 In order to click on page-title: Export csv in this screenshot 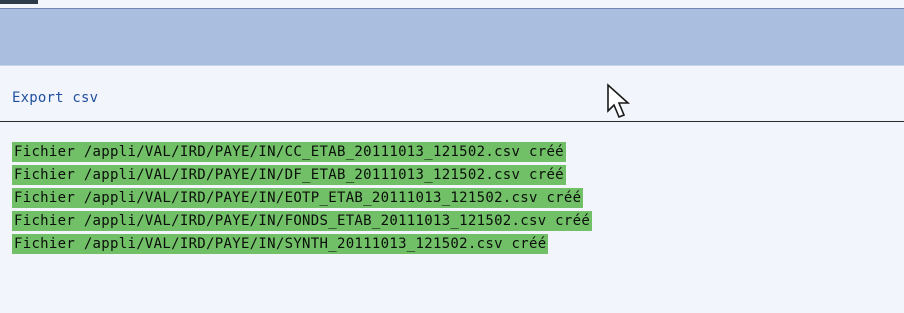, I will do `click(55, 98)`.